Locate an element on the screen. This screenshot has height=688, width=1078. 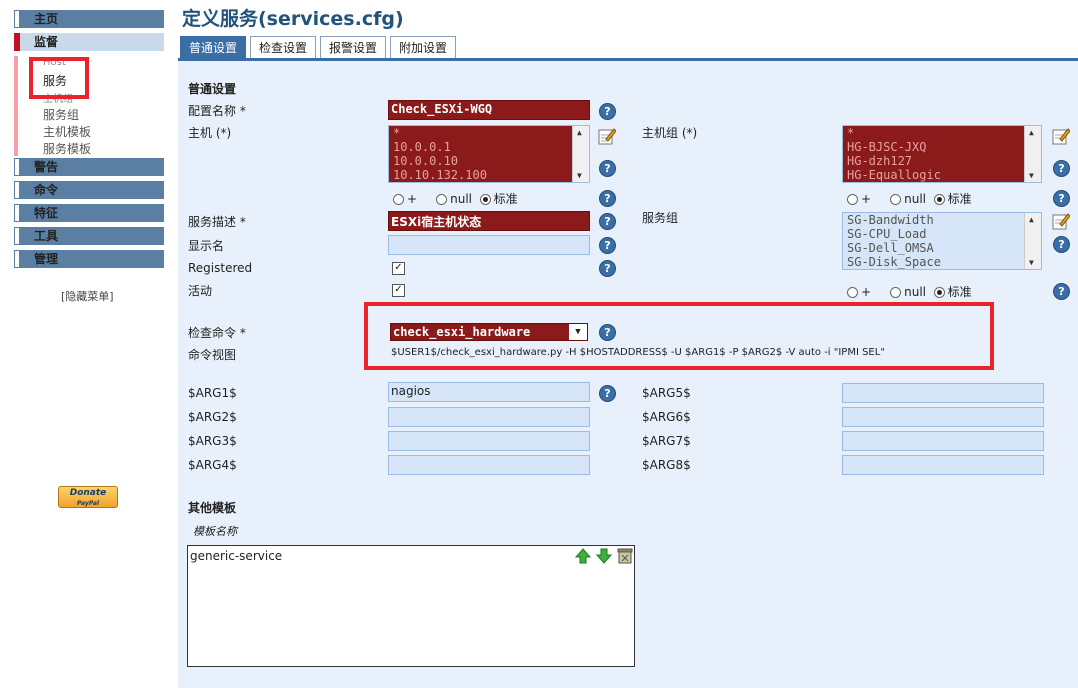
config-name-input: Check_ESXi-WGQ is located at coordinates (489, 110).